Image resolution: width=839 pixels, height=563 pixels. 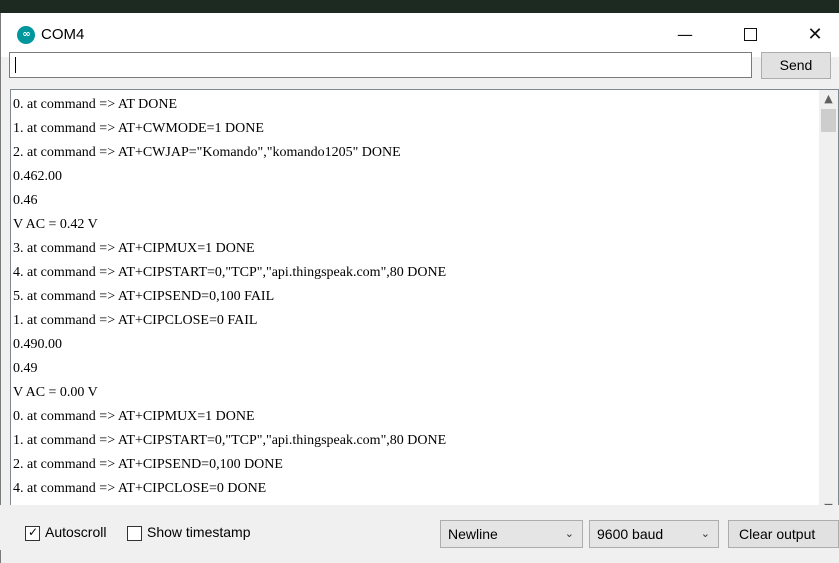 What do you see at coordinates (685, 35) in the screenshot?
I see `minimize-button: —` at bounding box center [685, 35].